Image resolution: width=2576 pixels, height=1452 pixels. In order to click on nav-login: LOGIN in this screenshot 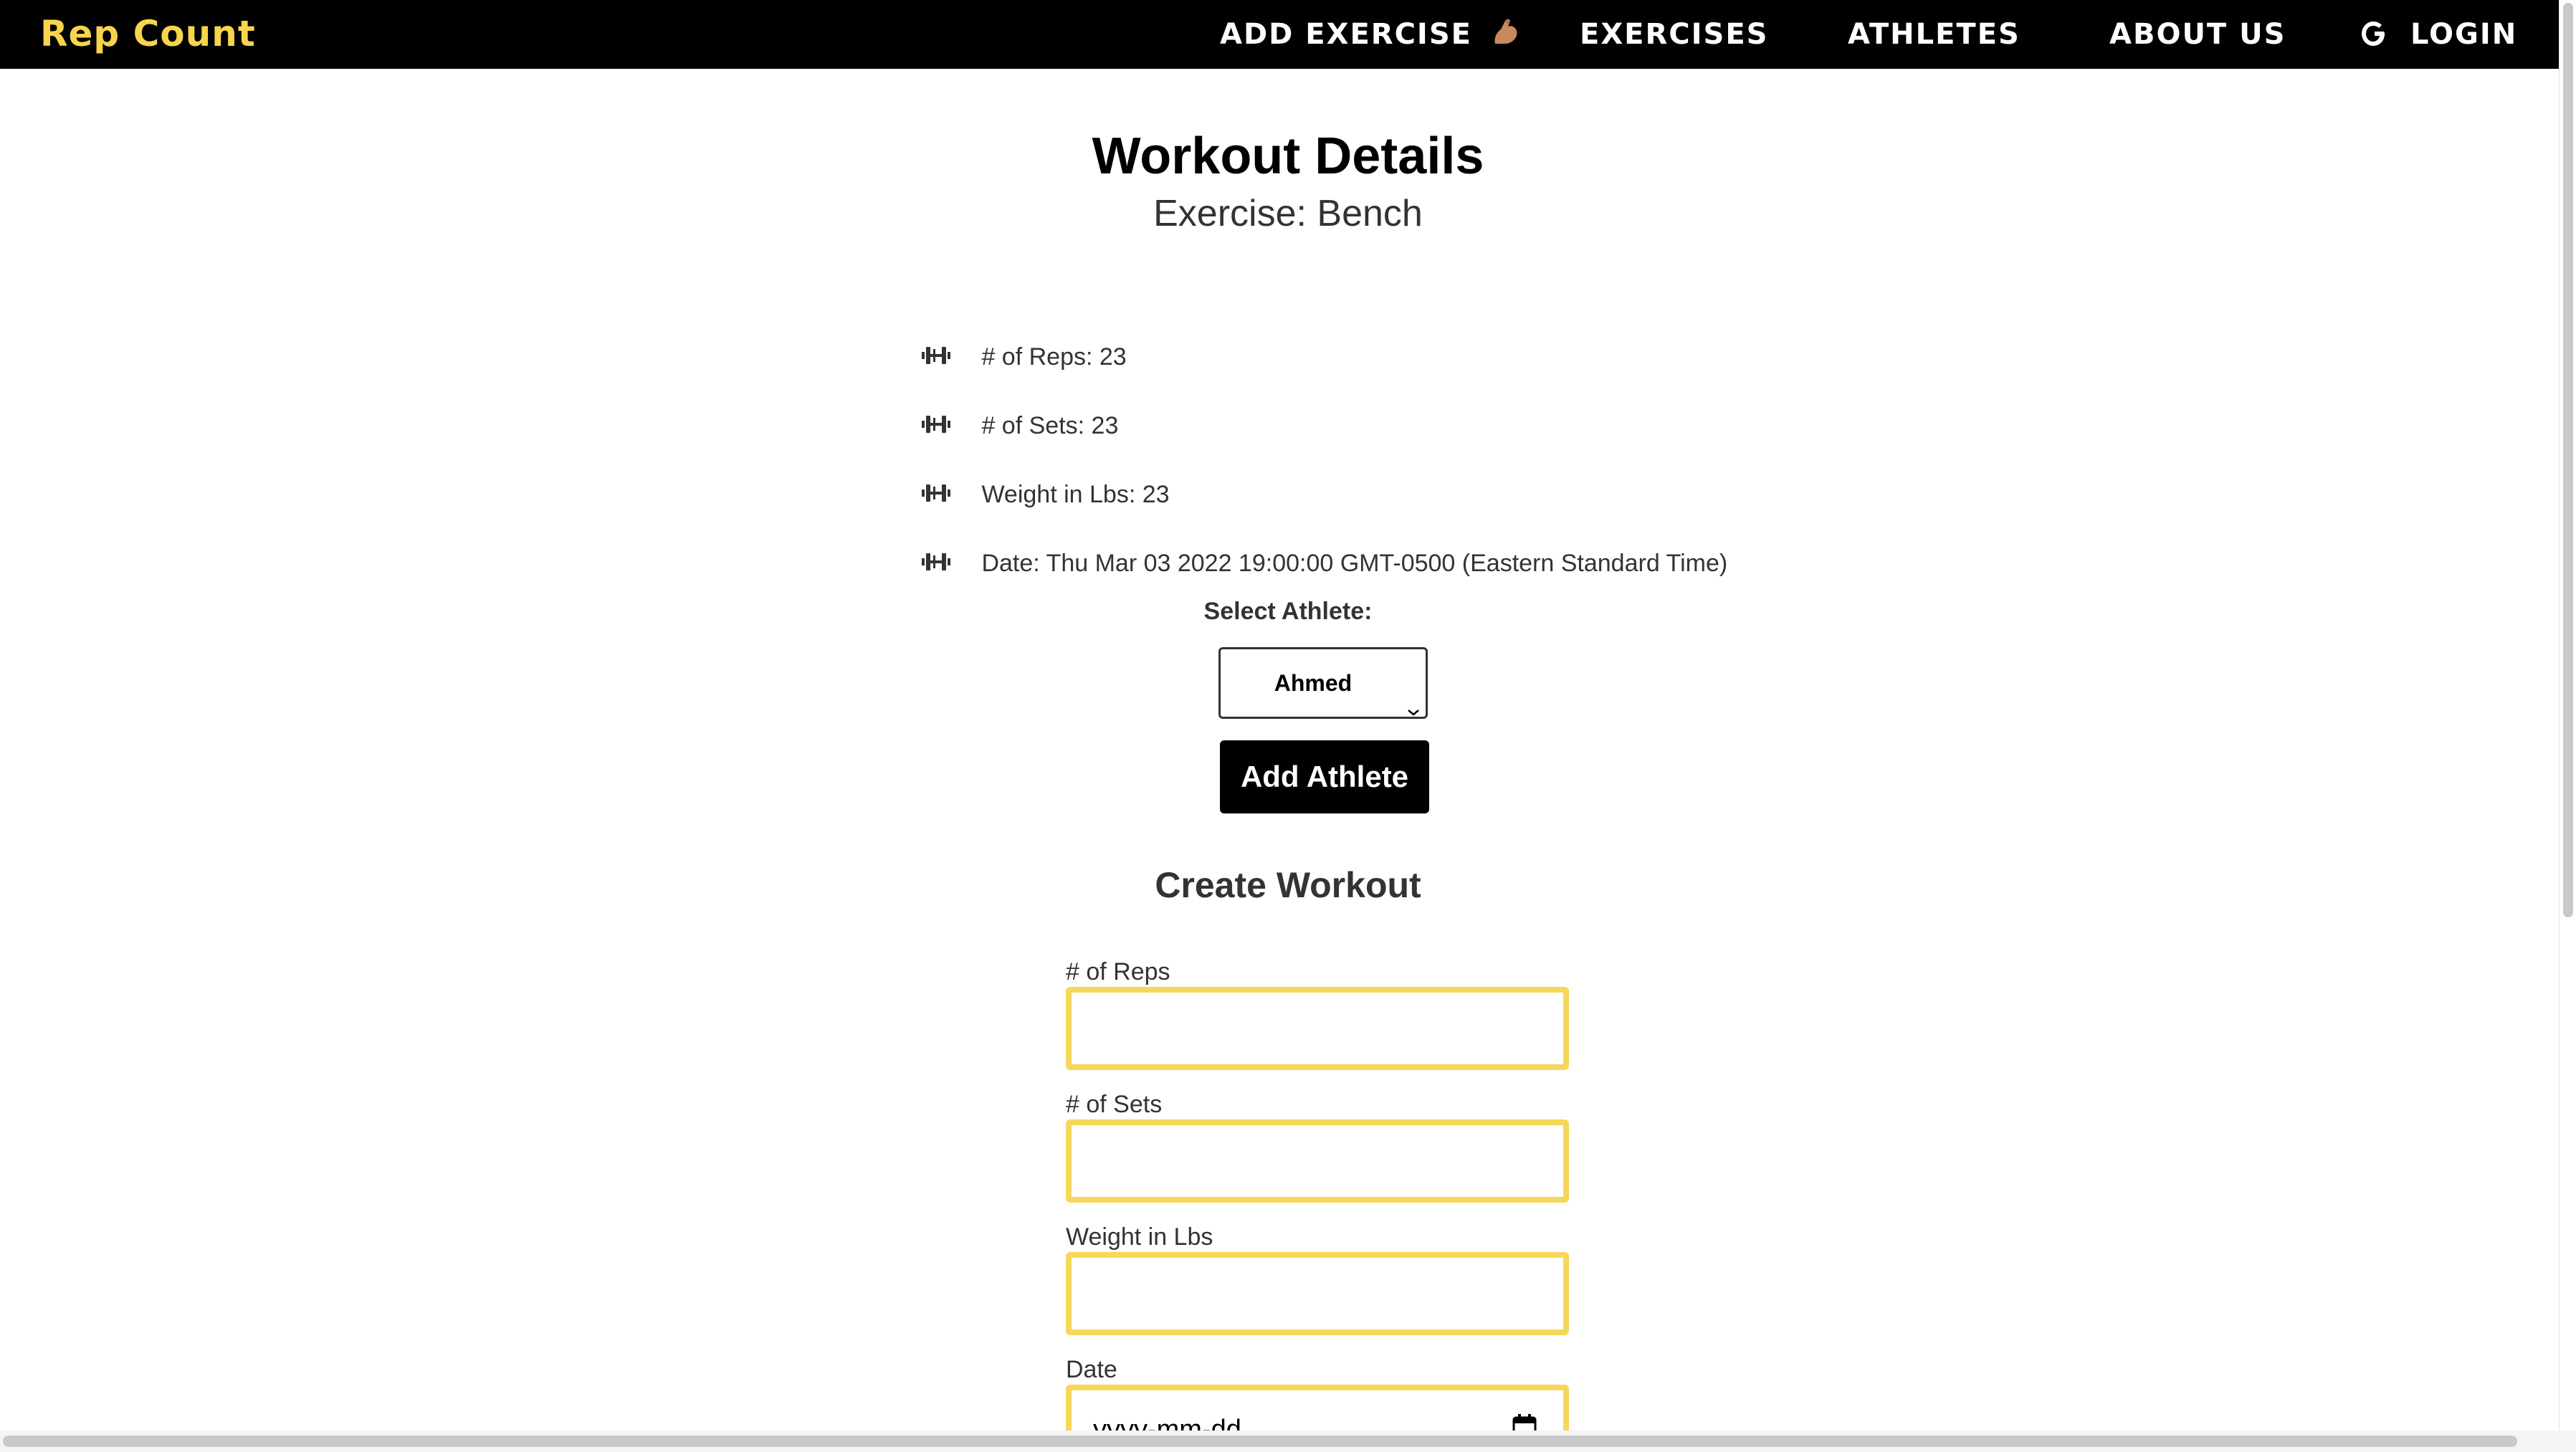, I will do `click(2438, 34)`.